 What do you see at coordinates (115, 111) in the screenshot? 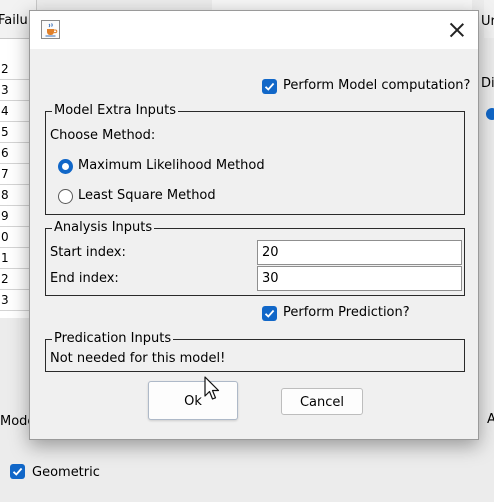
I see `model-extra-inputs-title: Model Extra Inputs` at bounding box center [115, 111].